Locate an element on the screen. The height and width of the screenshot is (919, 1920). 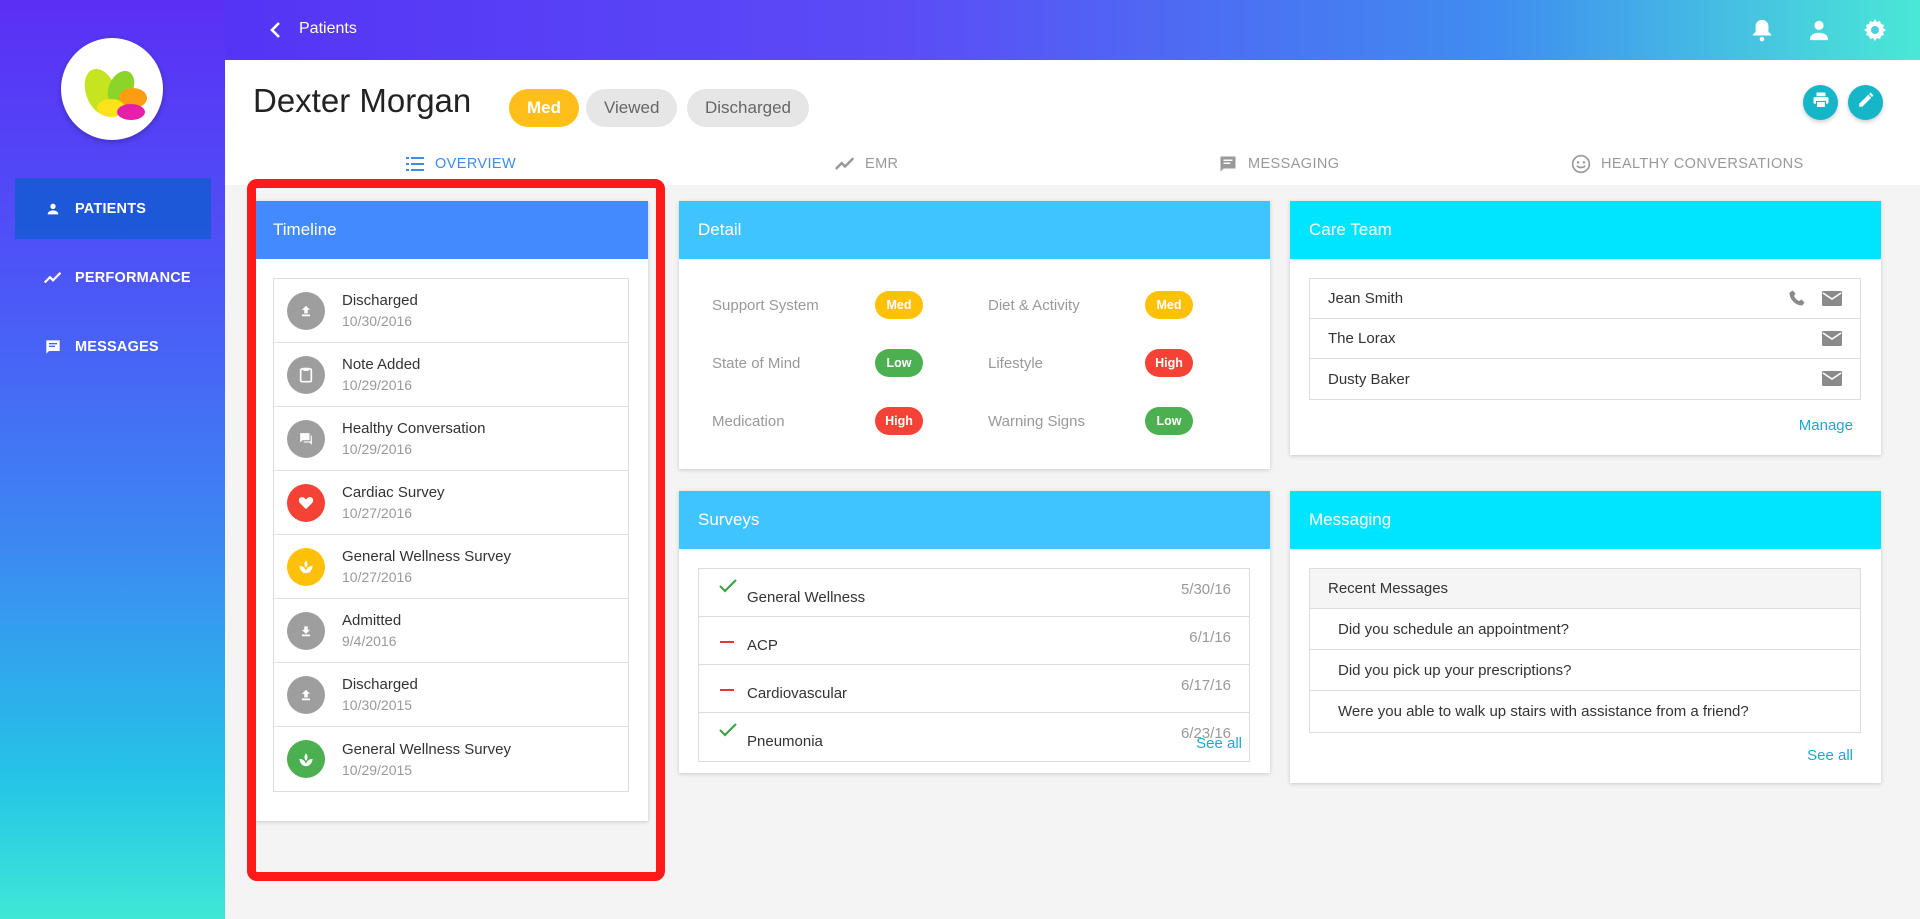
sidebar-item-messages: MESSAGES is located at coordinates (113, 346).